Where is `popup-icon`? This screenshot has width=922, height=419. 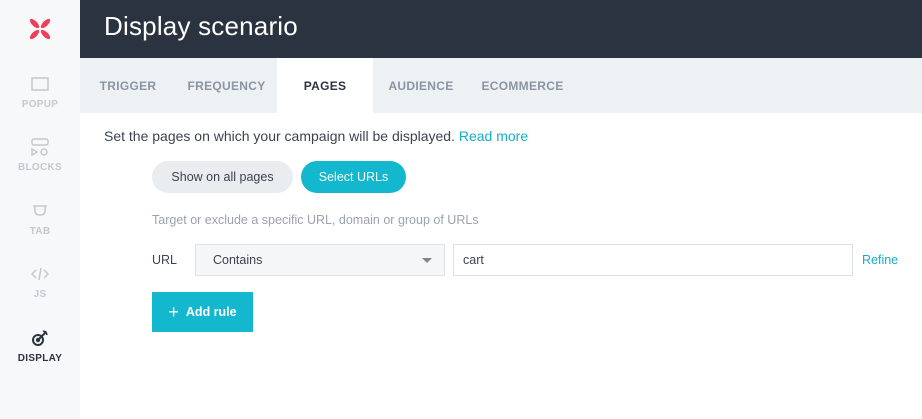
popup-icon is located at coordinates (40, 84).